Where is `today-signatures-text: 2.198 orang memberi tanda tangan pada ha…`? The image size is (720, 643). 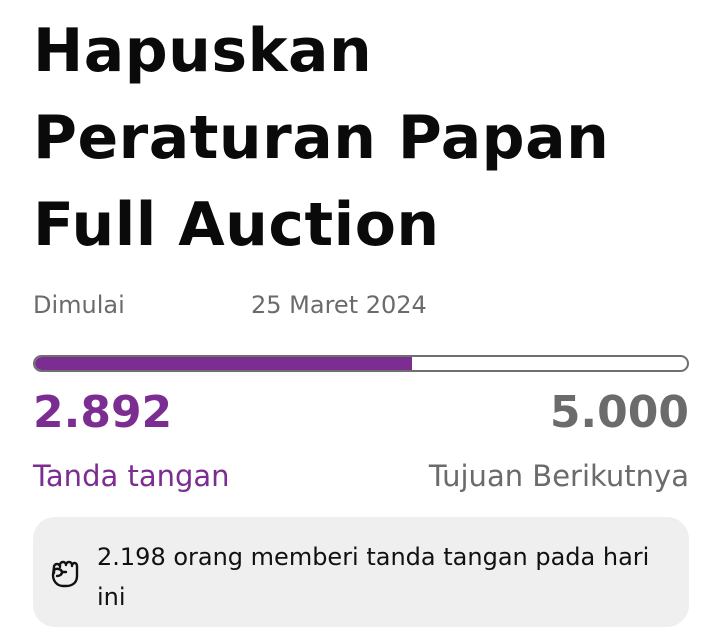
today-signatures-text: 2.198 orang memberi tanda tangan pada ha… is located at coordinates (373, 577).